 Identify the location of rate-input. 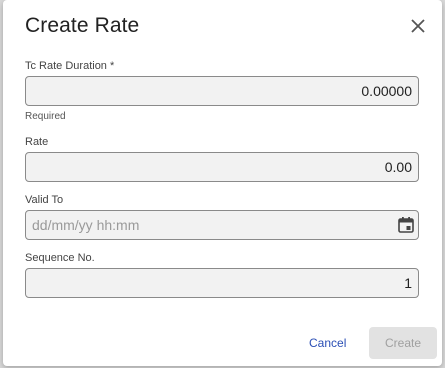
(222, 167).